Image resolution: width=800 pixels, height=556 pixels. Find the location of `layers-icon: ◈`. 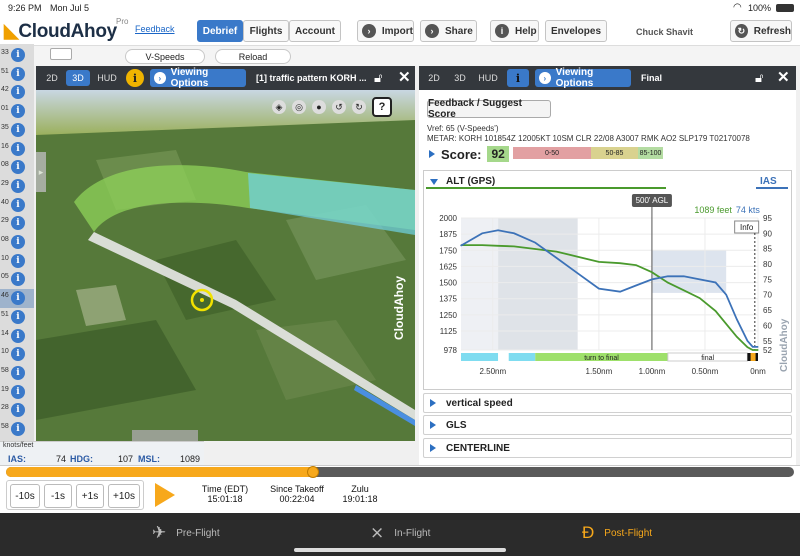

layers-icon: ◈ is located at coordinates (279, 107).